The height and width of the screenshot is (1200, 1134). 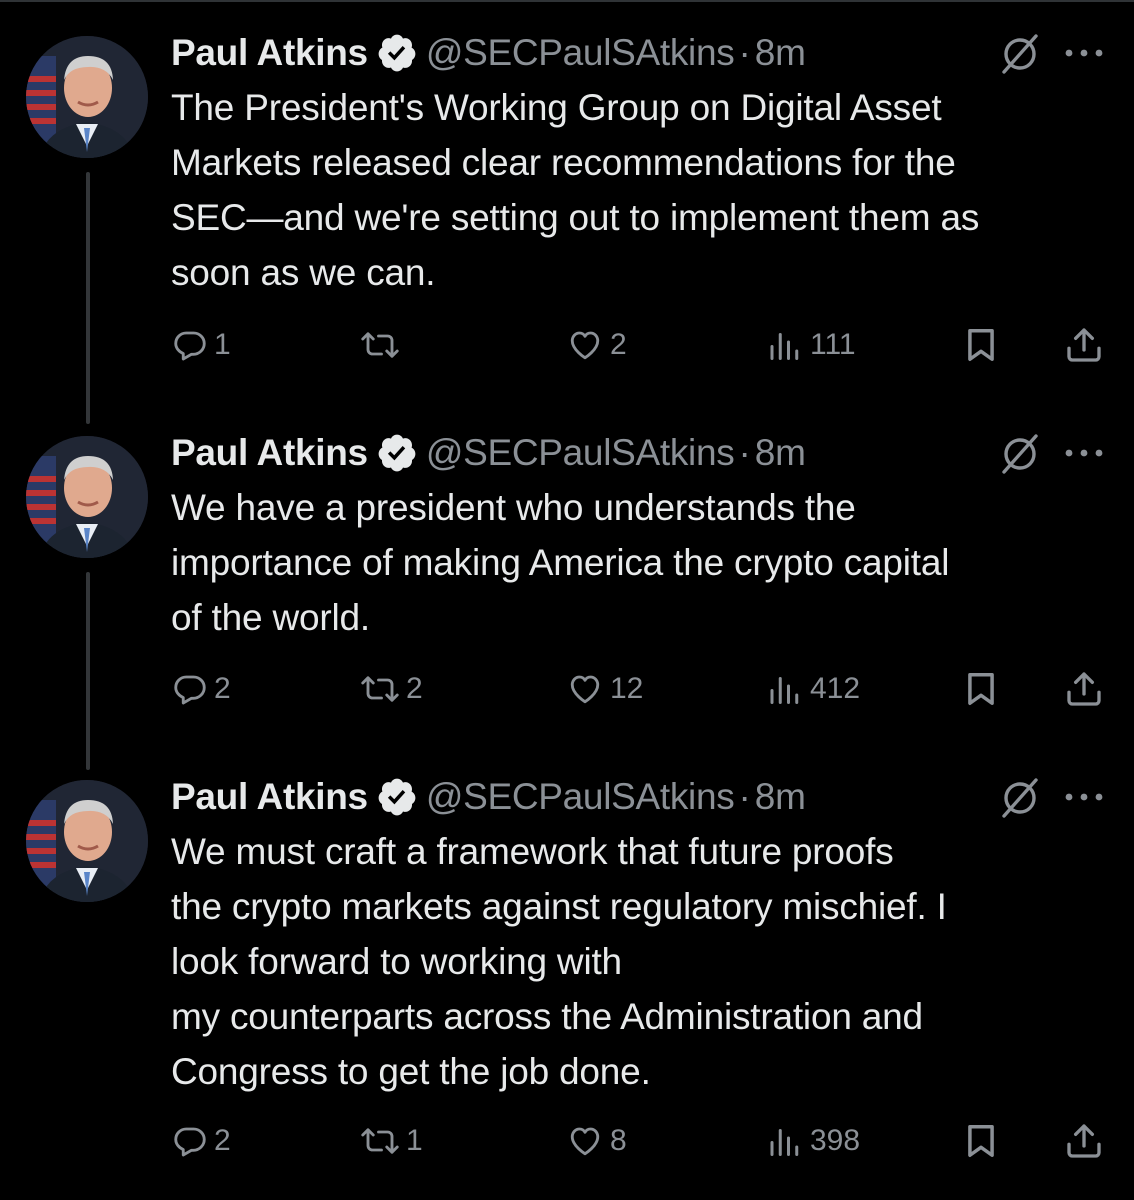 What do you see at coordinates (396, 961) in the screenshot?
I see `tweet-text-line: look forward to working with` at bounding box center [396, 961].